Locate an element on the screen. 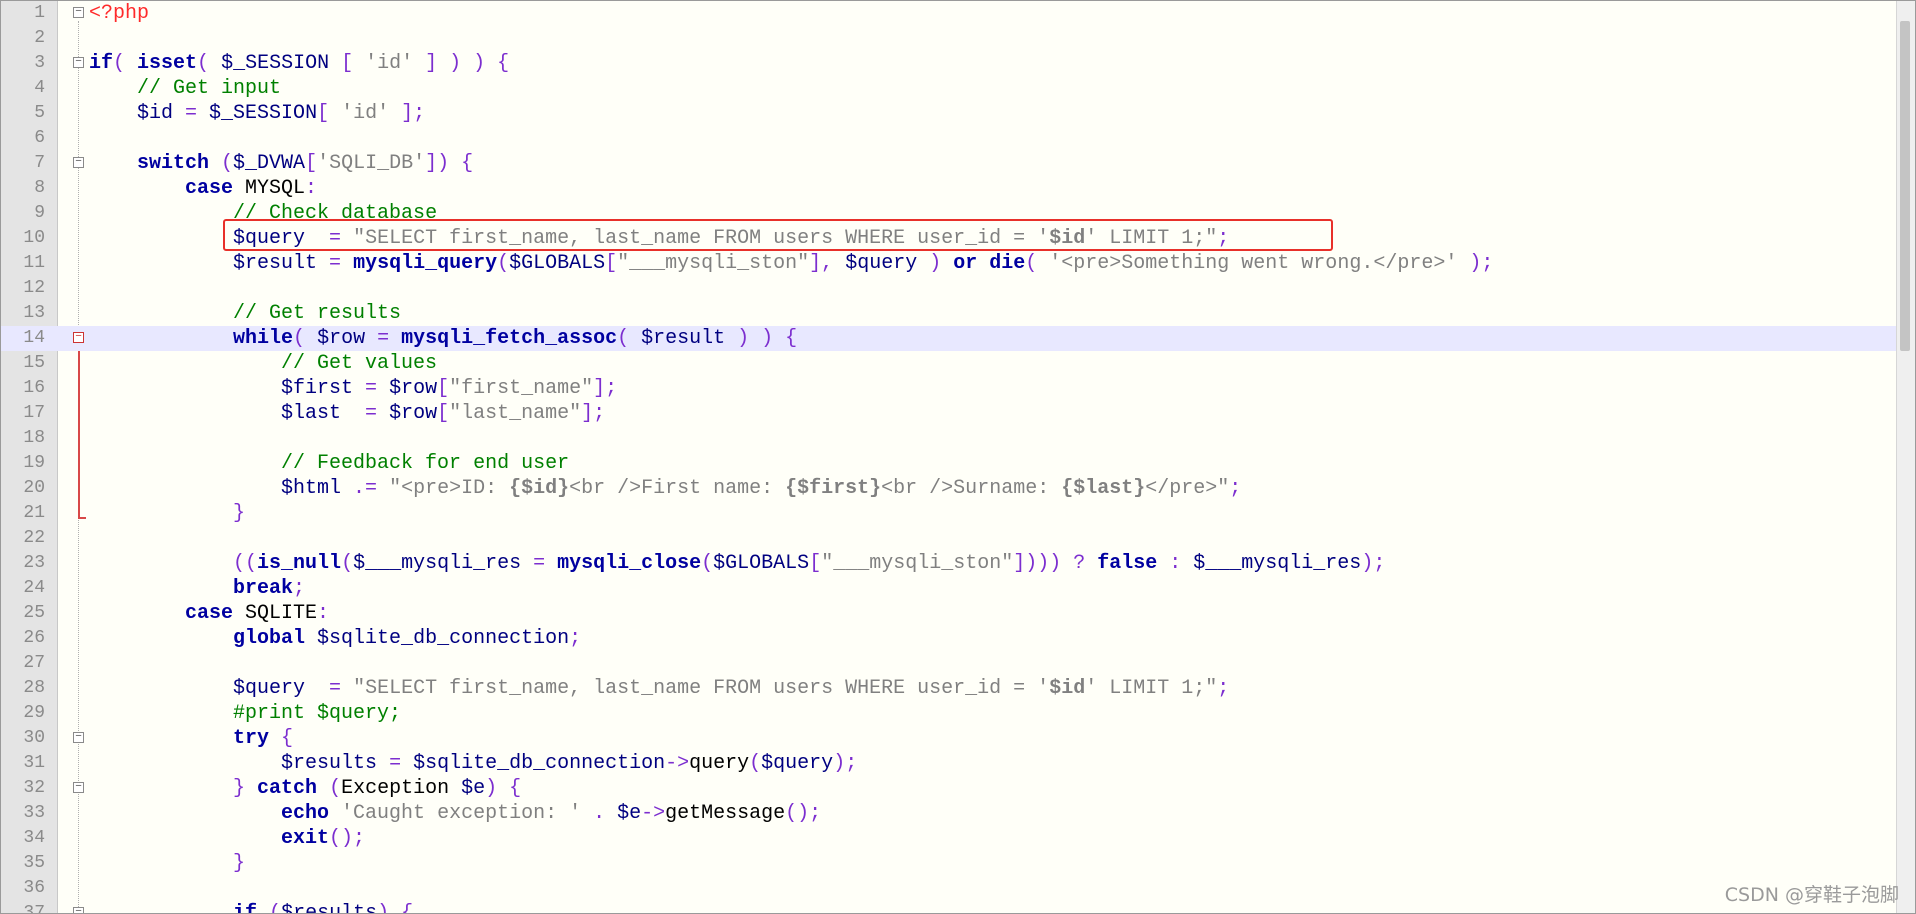  code-token: // Get input is located at coordinates (209, 88).